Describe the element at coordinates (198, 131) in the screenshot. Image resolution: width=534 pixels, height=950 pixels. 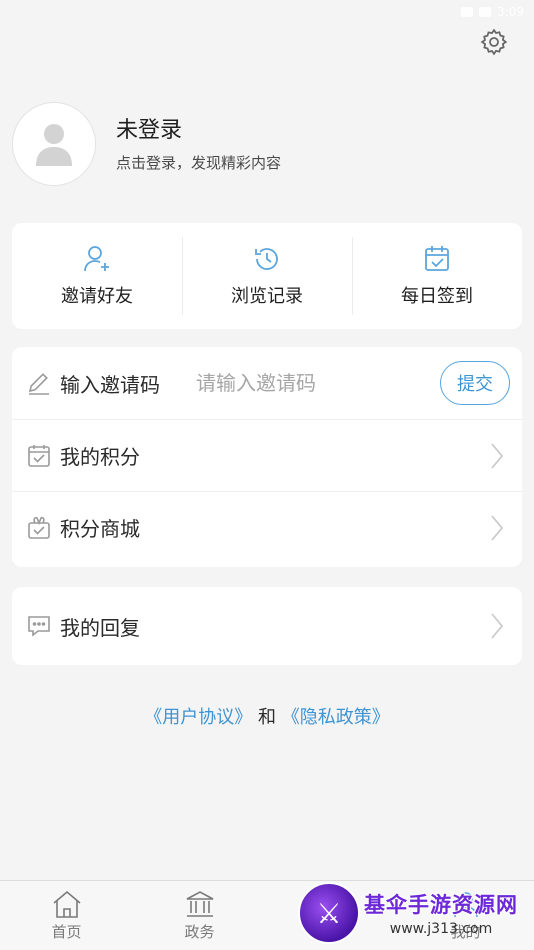
I see `login-title: 未登录` at that location.